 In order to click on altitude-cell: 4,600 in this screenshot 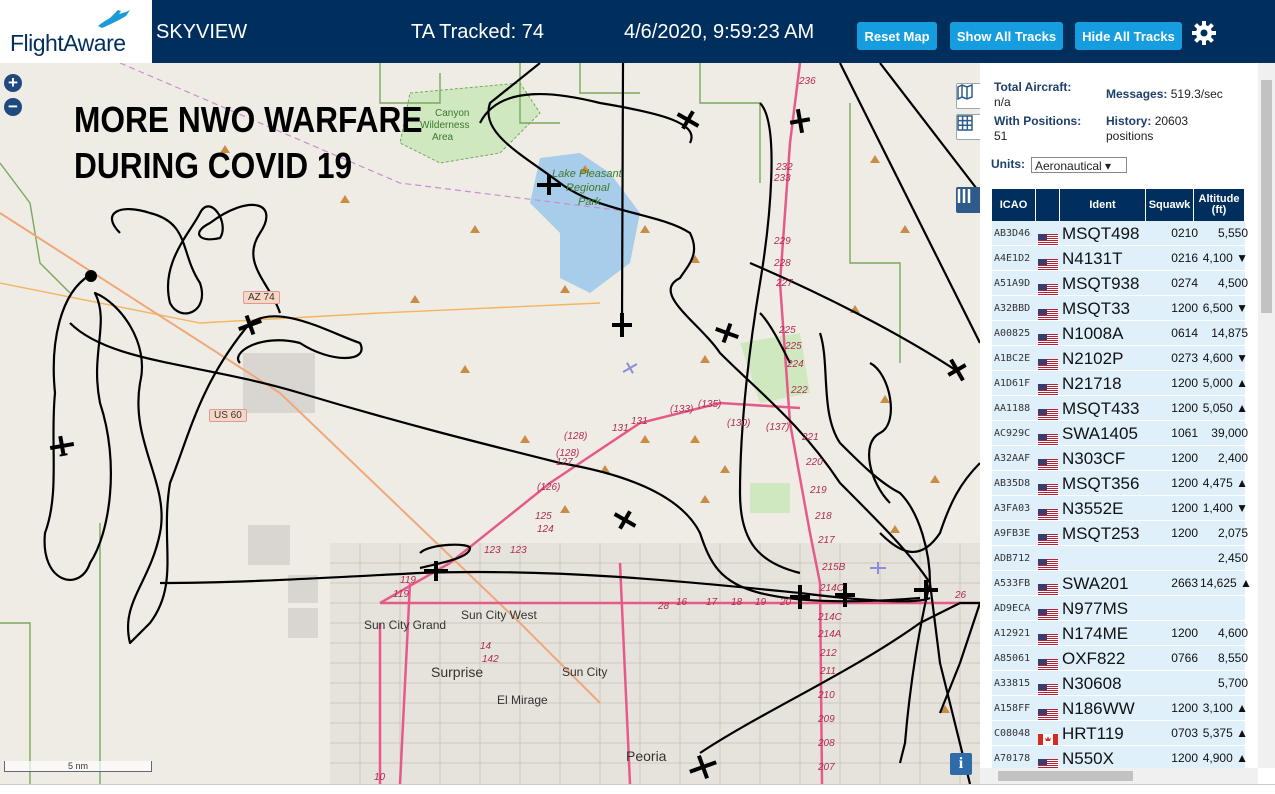, I will do `click(1232, 633)`.